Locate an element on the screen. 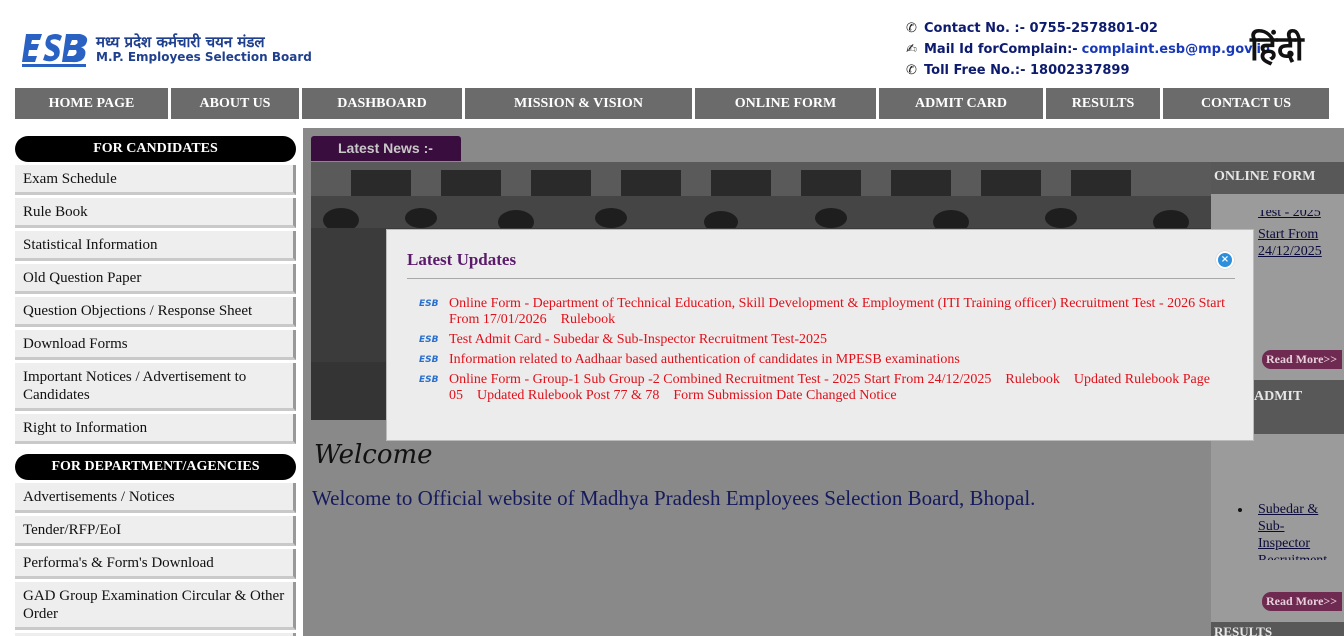  sidebar-item-tender: Tender/RFP/EoI is located at coordinates (155, 531).